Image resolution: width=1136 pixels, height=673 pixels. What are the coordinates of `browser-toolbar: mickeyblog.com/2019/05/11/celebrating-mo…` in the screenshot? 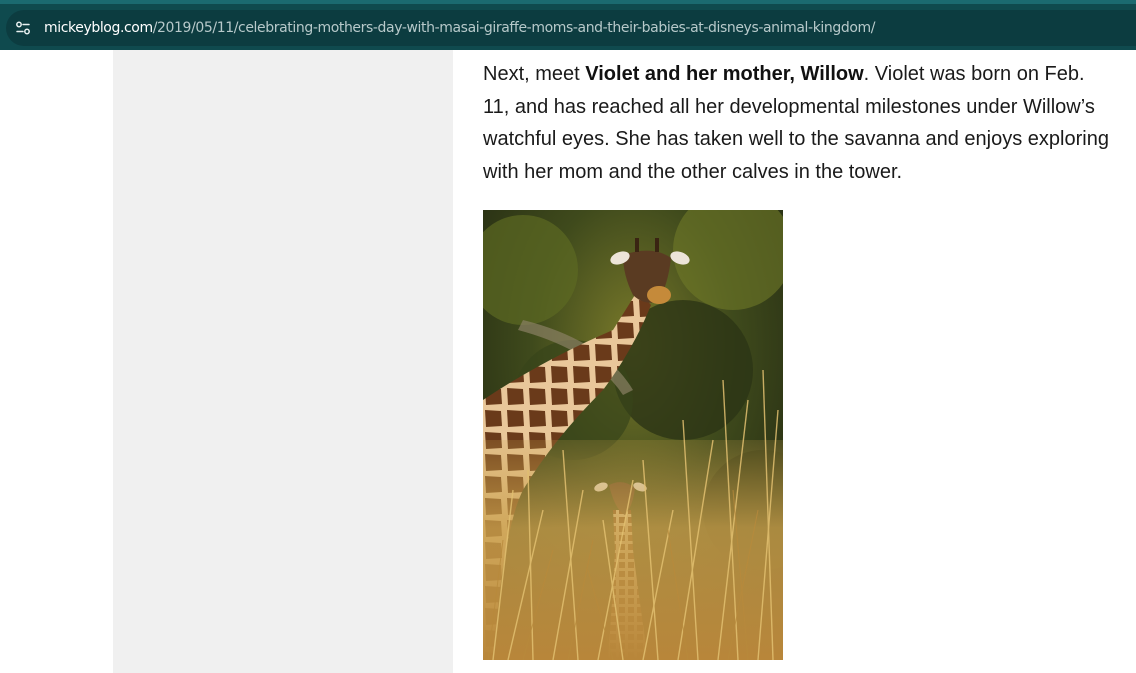 It's located at (568, 25).